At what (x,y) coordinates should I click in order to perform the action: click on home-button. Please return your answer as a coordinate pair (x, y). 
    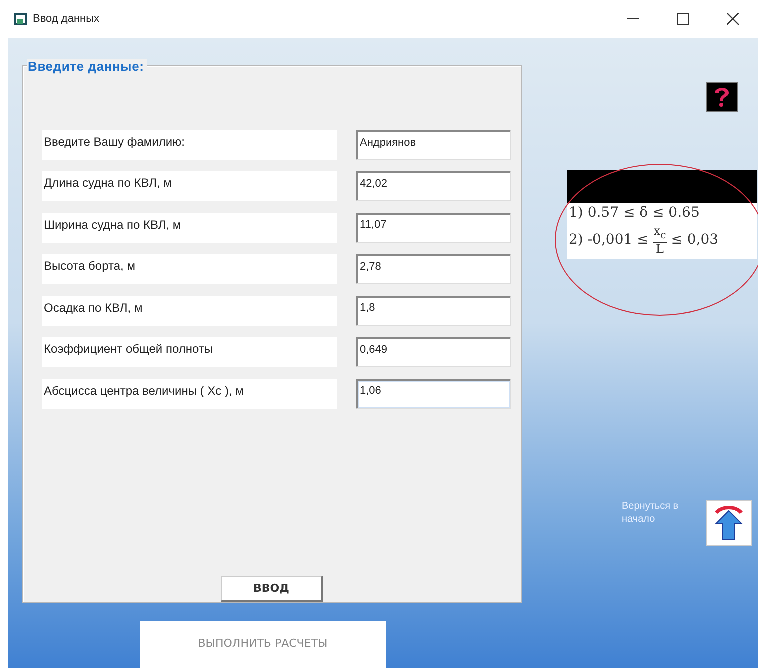
    Looking at the image, I should click on (729, 523).